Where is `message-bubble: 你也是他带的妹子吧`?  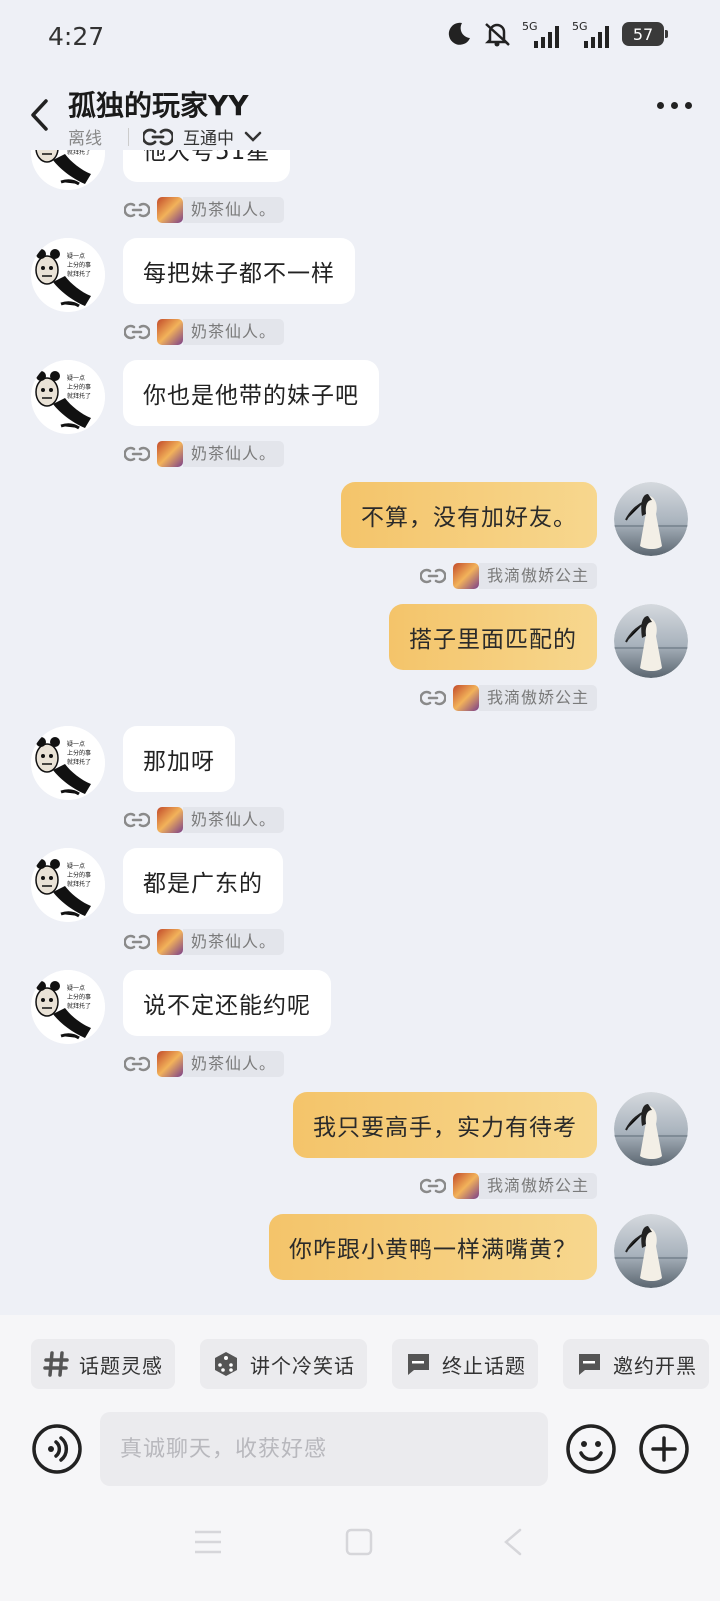
message-bubble: 你也是他带的妹子吧 is located at coordinates (251, 393).